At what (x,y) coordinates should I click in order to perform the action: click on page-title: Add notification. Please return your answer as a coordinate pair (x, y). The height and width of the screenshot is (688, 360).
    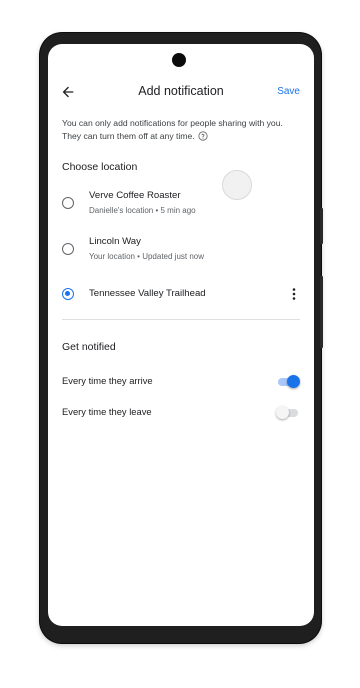
    Looking at the image, I should click on (181, 91).